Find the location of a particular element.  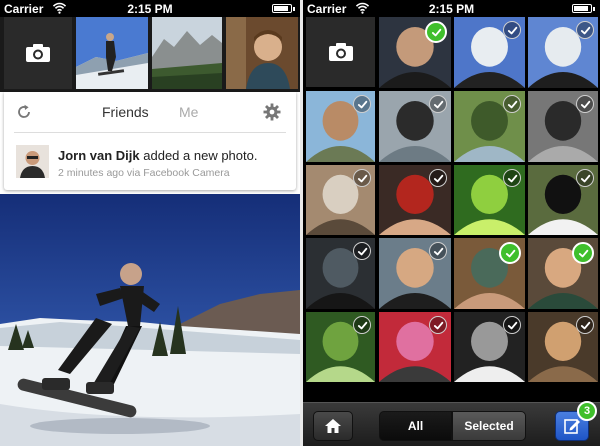

filter-all-button: All is located at coordinates (415, 426).